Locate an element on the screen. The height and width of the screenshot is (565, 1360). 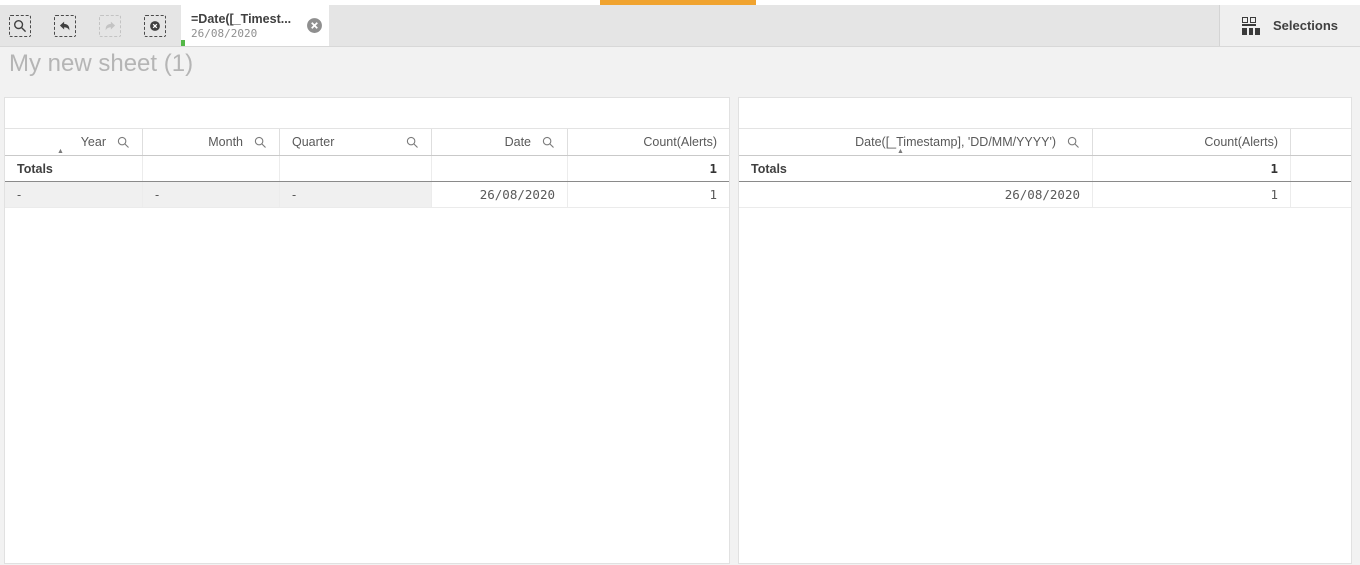
selection-state-indicator is located at coordinates (183, 43).